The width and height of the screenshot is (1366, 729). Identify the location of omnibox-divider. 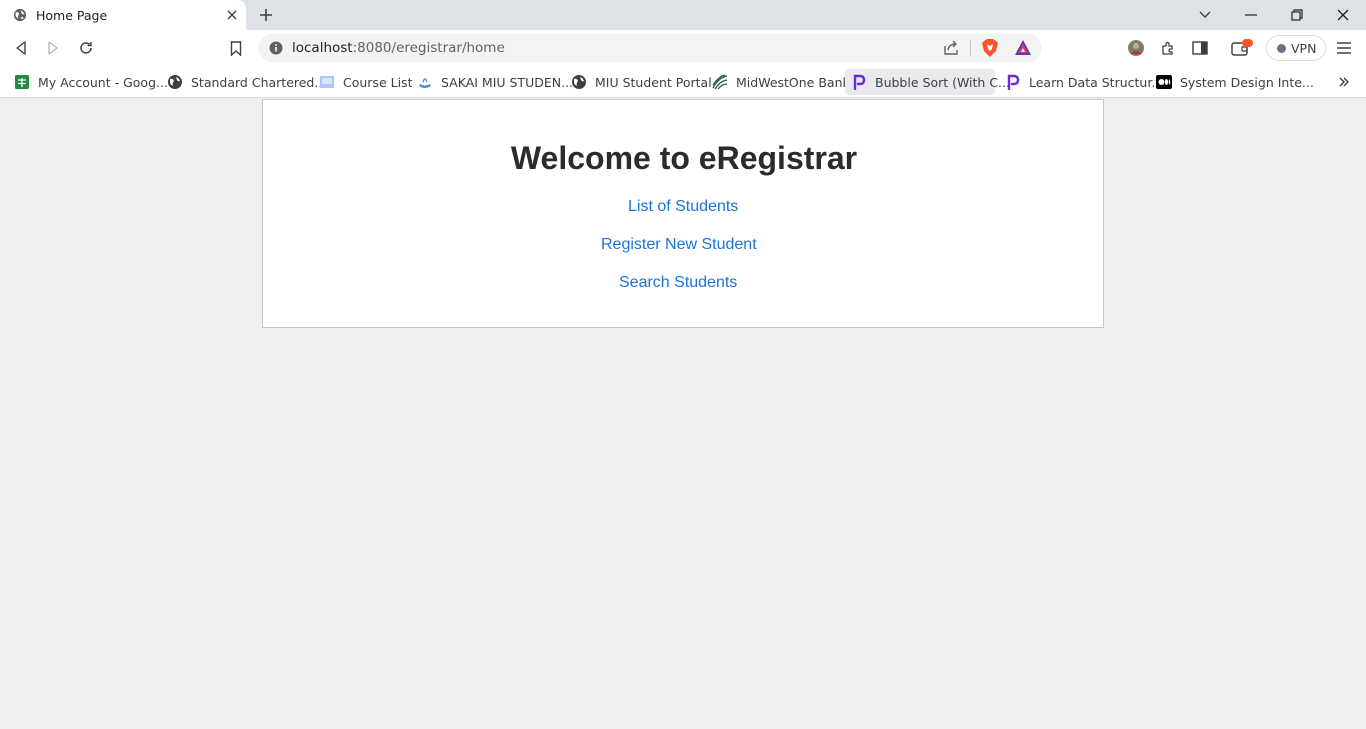
(970, 48).